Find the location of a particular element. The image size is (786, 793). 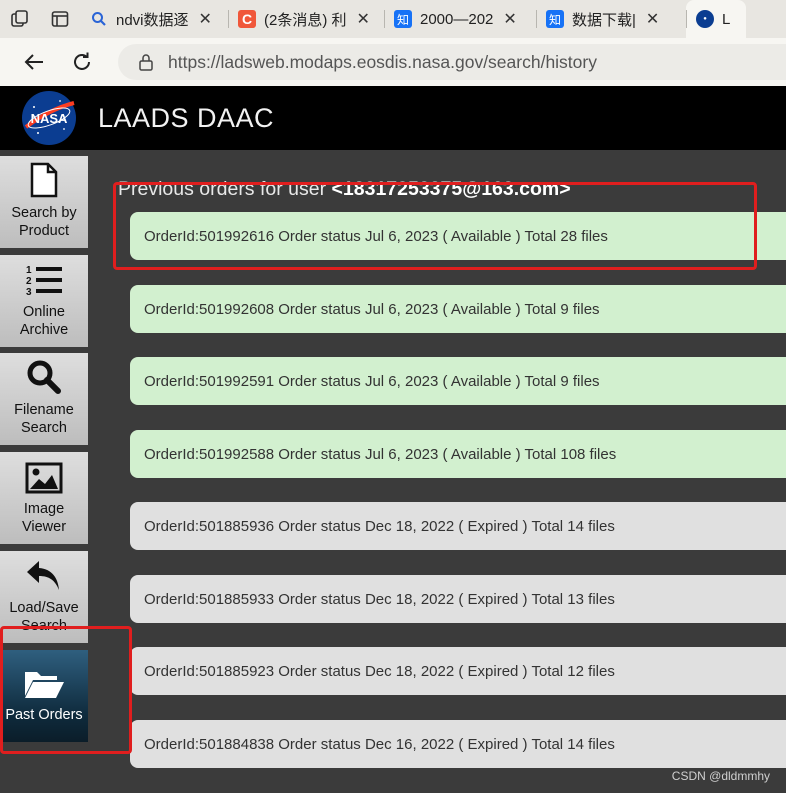

nasa-logo: NASA is located at coordinates (49, 118).